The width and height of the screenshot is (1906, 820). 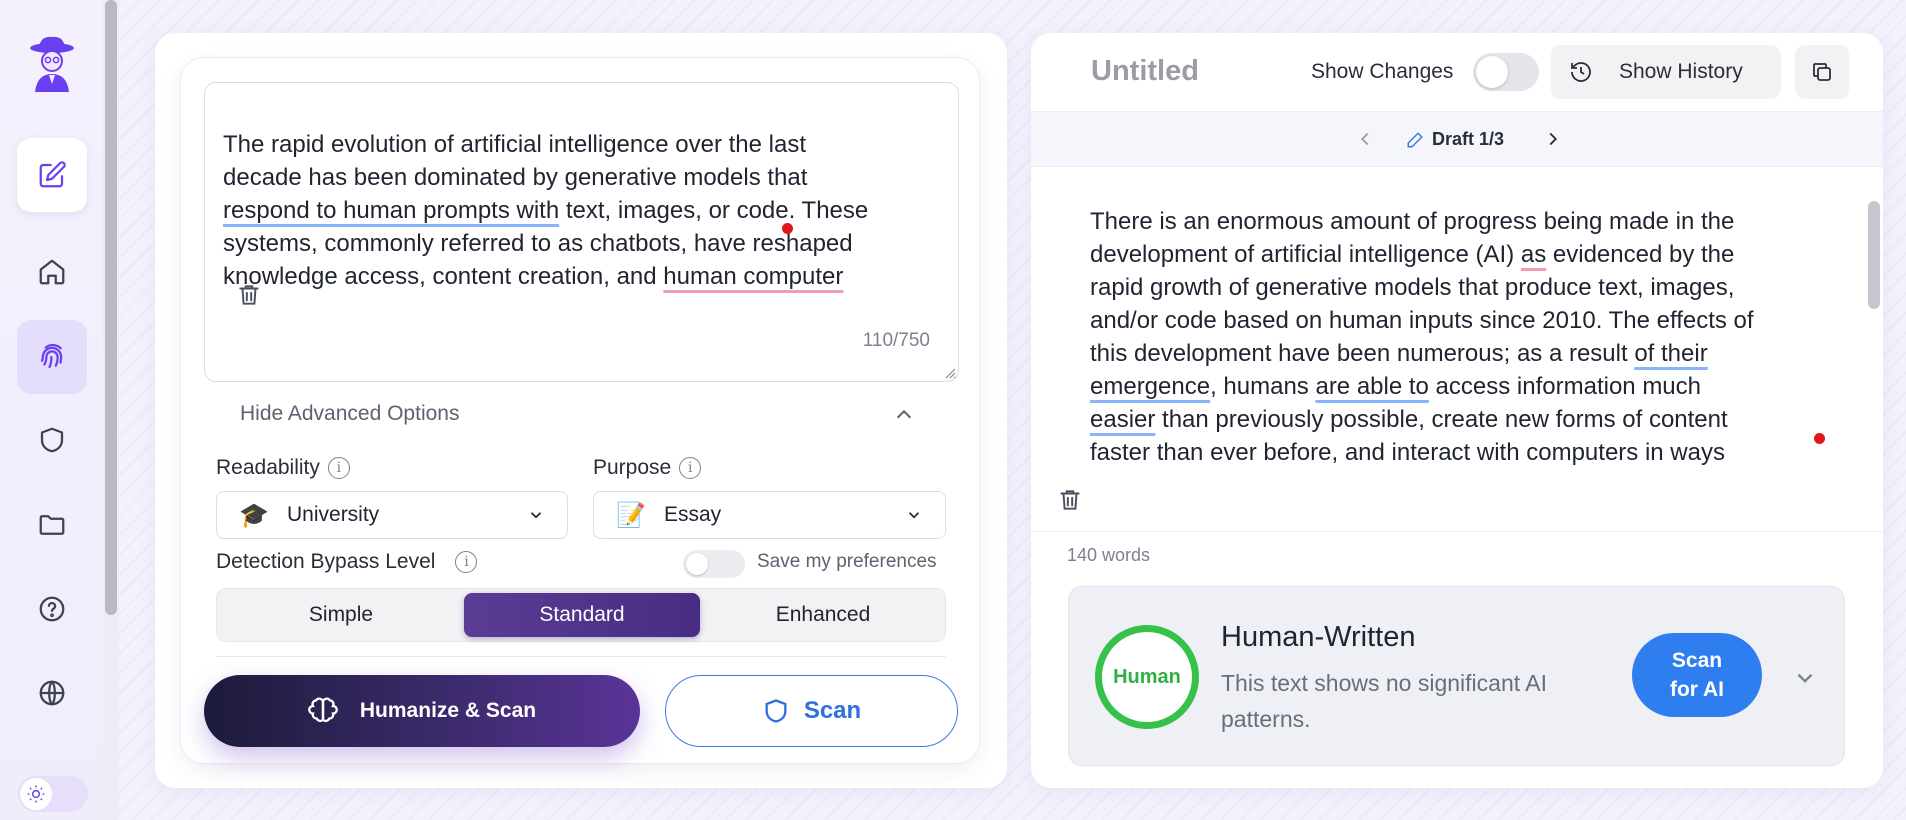 What do you see at coordinates (950, 373) in the screenshot?
I see `resize-grip-icon` at bounding box center [950, 373].